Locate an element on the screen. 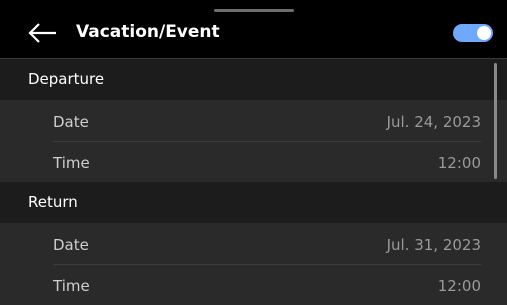 The width and height of the screenshot is (507, 305). return-date-value: Jul. 31, 2023 is located at coordinates (433, 245).